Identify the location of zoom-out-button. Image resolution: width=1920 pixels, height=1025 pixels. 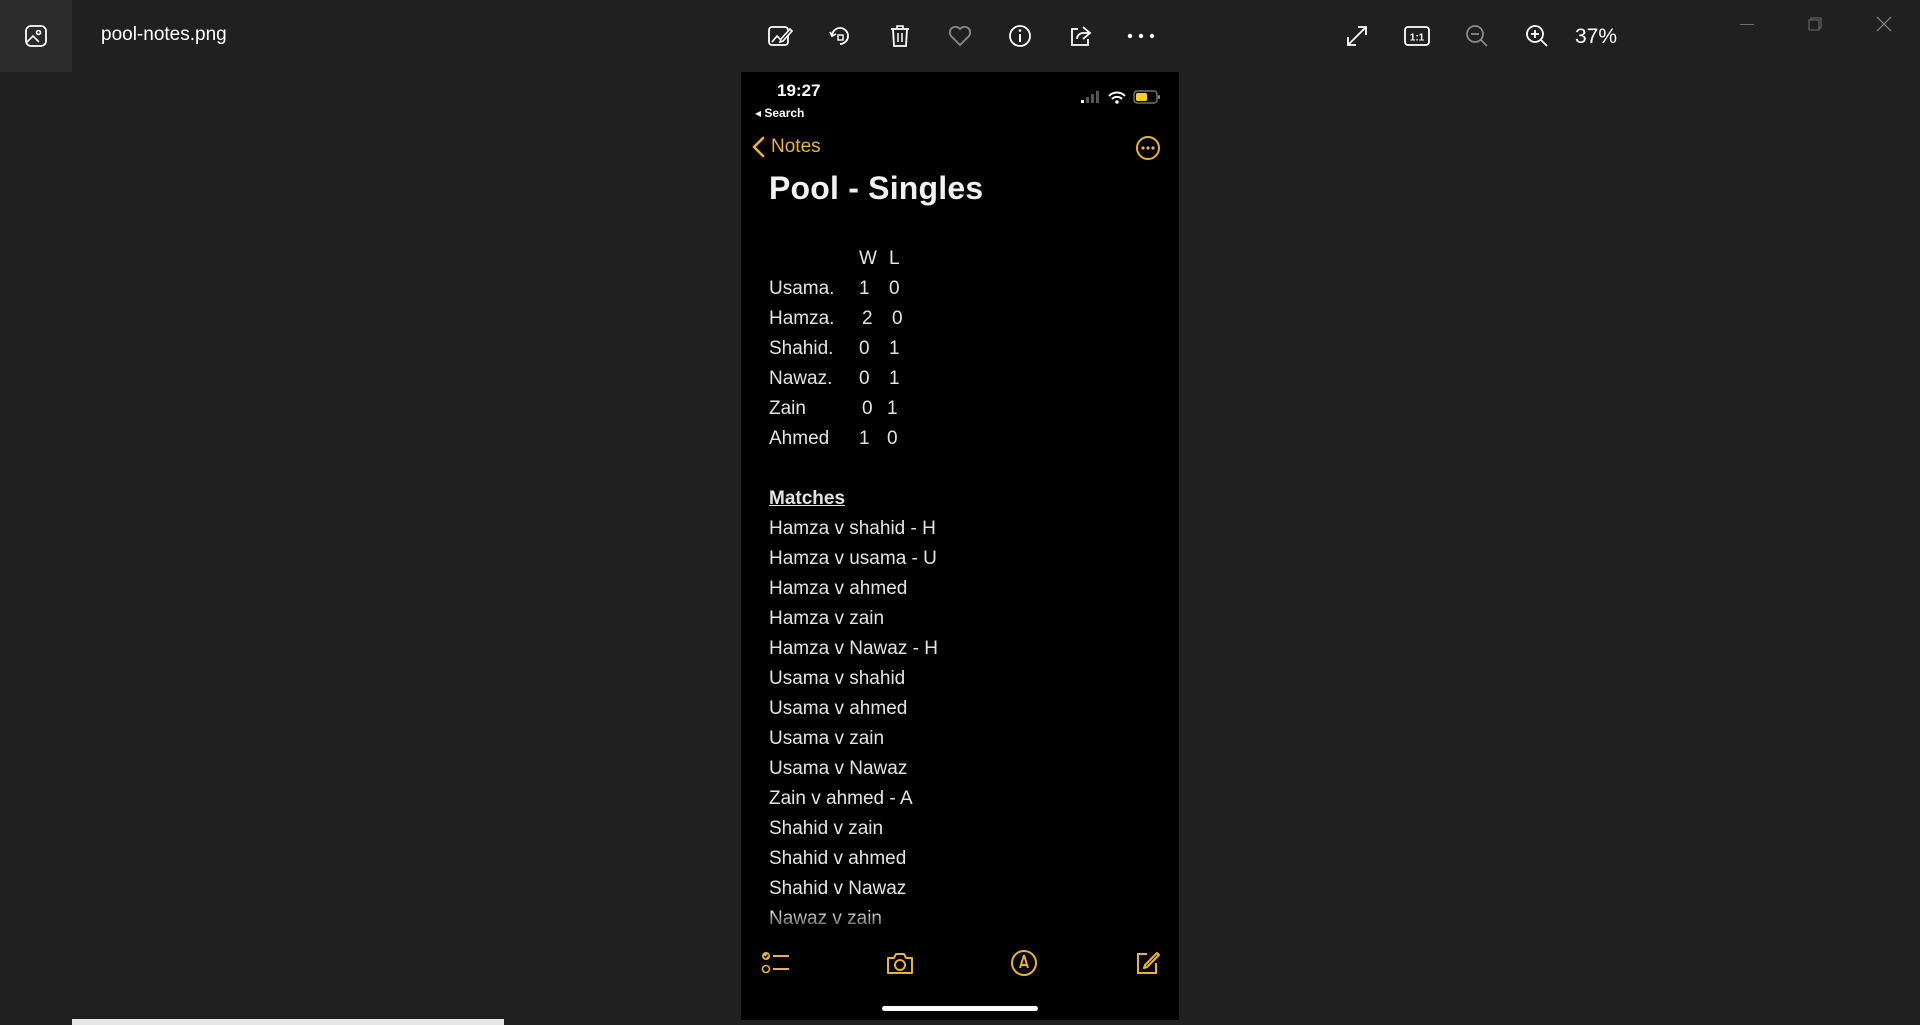
(1477, 36).